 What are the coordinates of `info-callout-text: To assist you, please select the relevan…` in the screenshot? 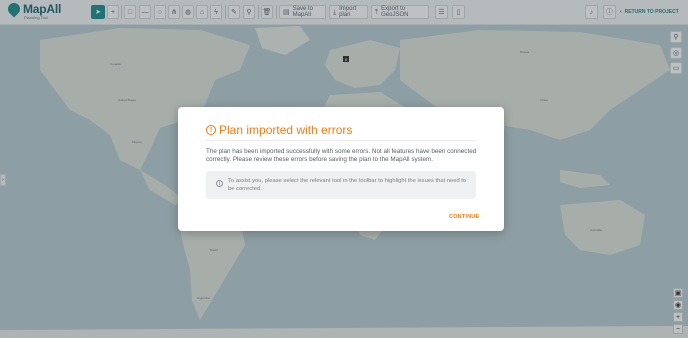 It's located at (347, 185).